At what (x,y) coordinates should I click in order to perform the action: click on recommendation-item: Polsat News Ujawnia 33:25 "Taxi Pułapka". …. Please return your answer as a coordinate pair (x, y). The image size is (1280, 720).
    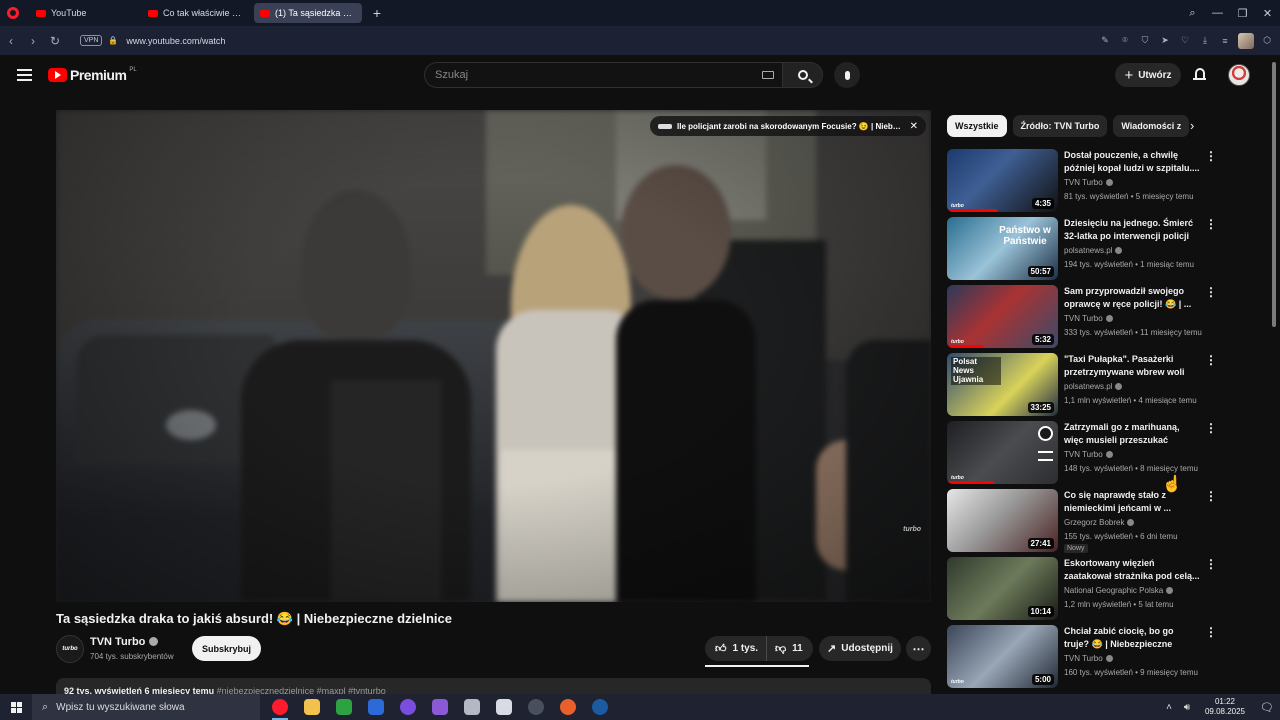
    Looking at the image, I should click on (1107, 385).